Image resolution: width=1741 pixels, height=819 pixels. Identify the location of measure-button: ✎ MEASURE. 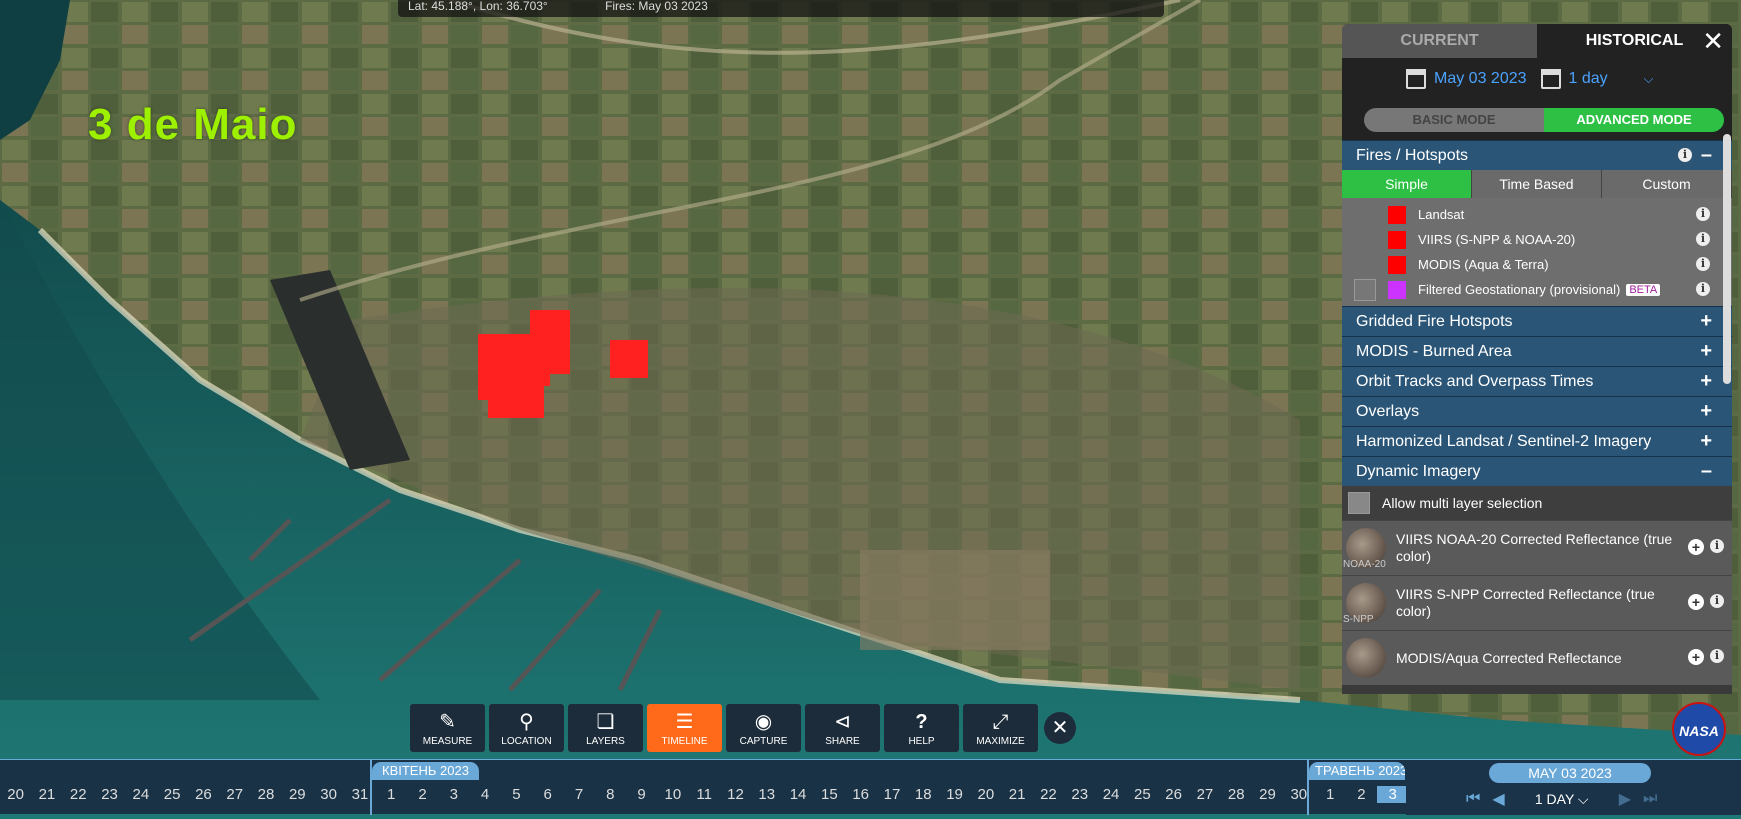
(447, 728).